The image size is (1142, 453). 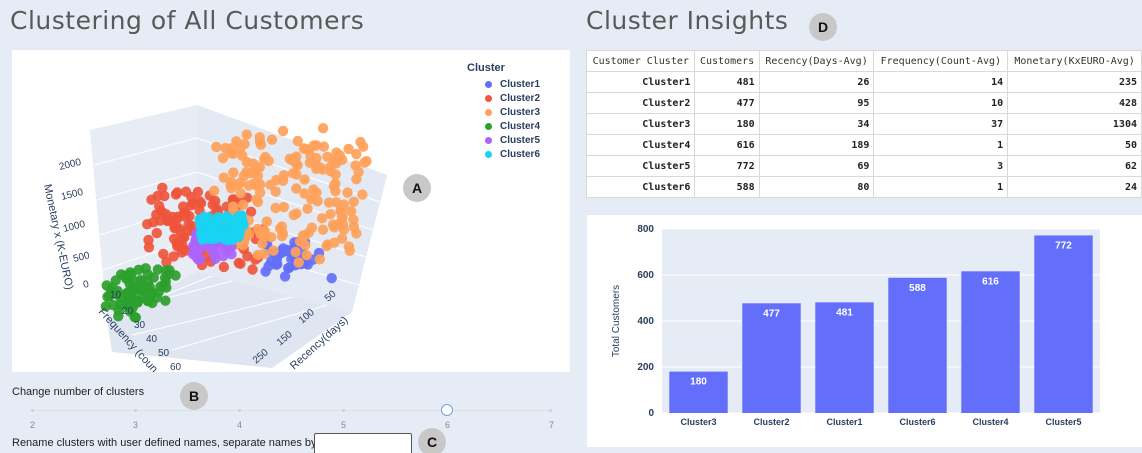 What do you see at coordinates (140, 325) in the screenshot?
I see `svg-text: 30` at bounding box center [140, 325].